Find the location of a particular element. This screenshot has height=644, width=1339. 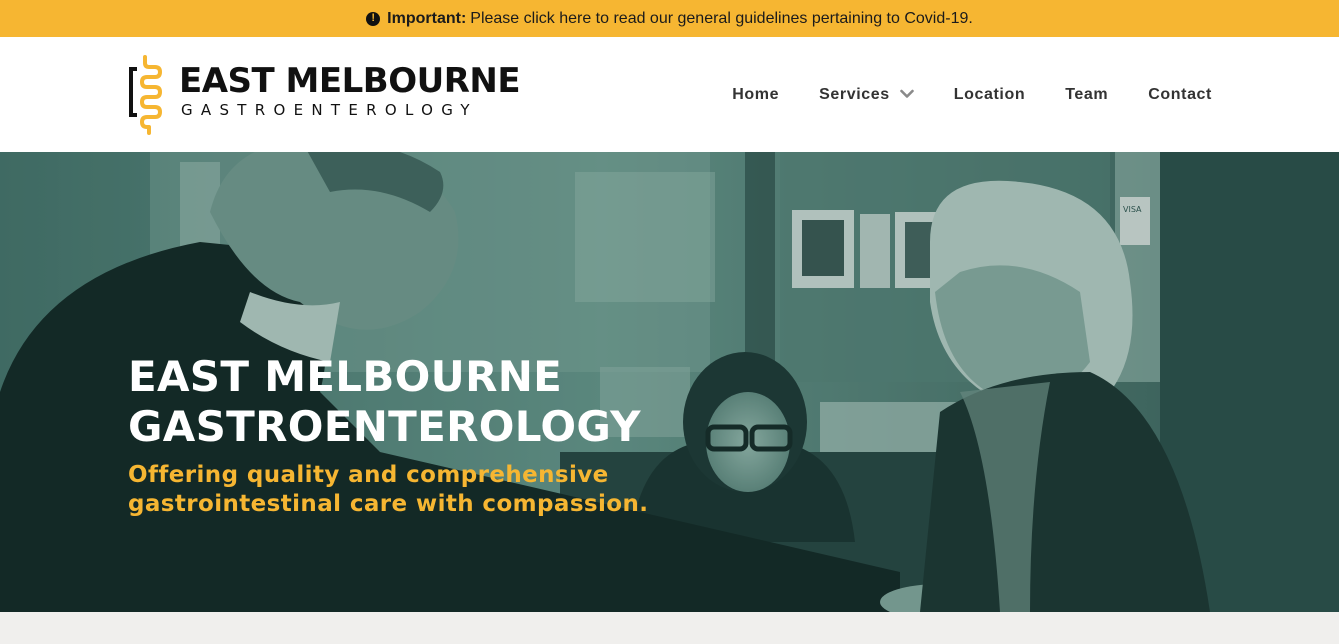

hero-title: EAST MELBOURNE GASTROENTEROLOGY is located at coordinates (384, 402).